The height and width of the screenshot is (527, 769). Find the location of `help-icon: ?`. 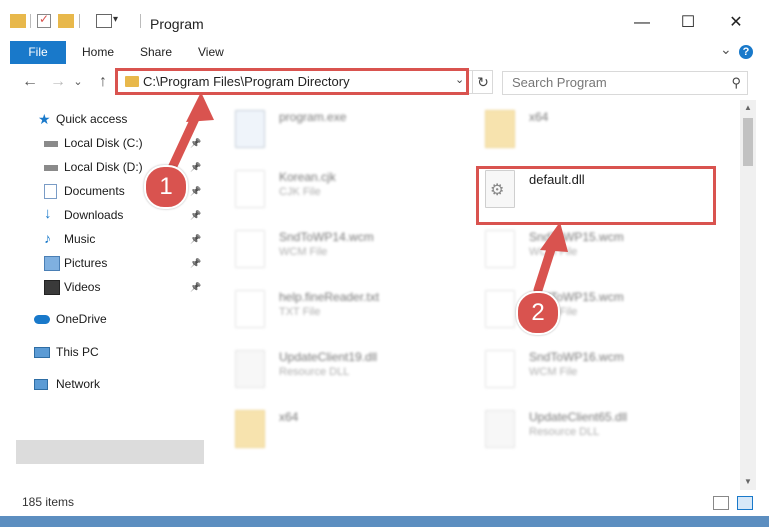

help-icon: ? is located at coordinates (746, 52).